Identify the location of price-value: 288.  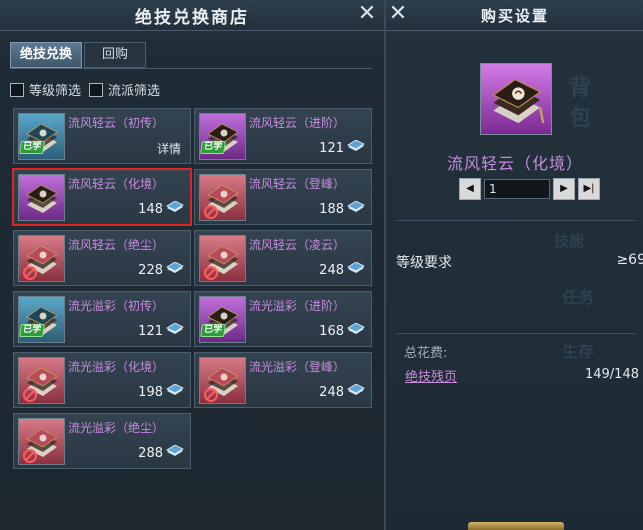
(150, 453).